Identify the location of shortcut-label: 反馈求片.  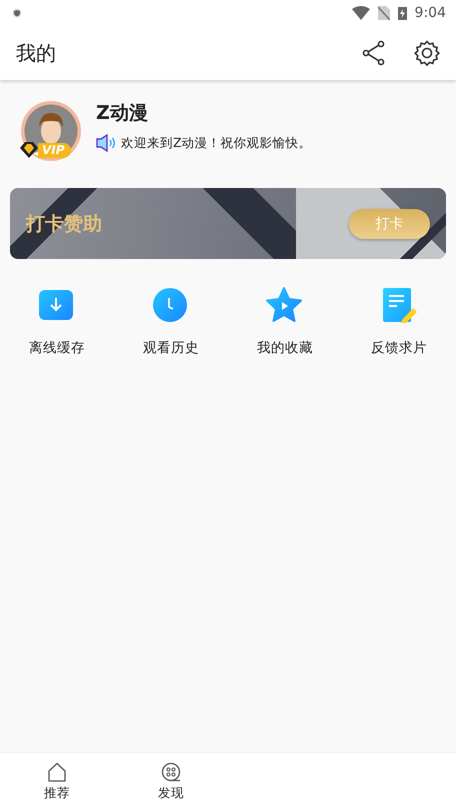
(399, 348).